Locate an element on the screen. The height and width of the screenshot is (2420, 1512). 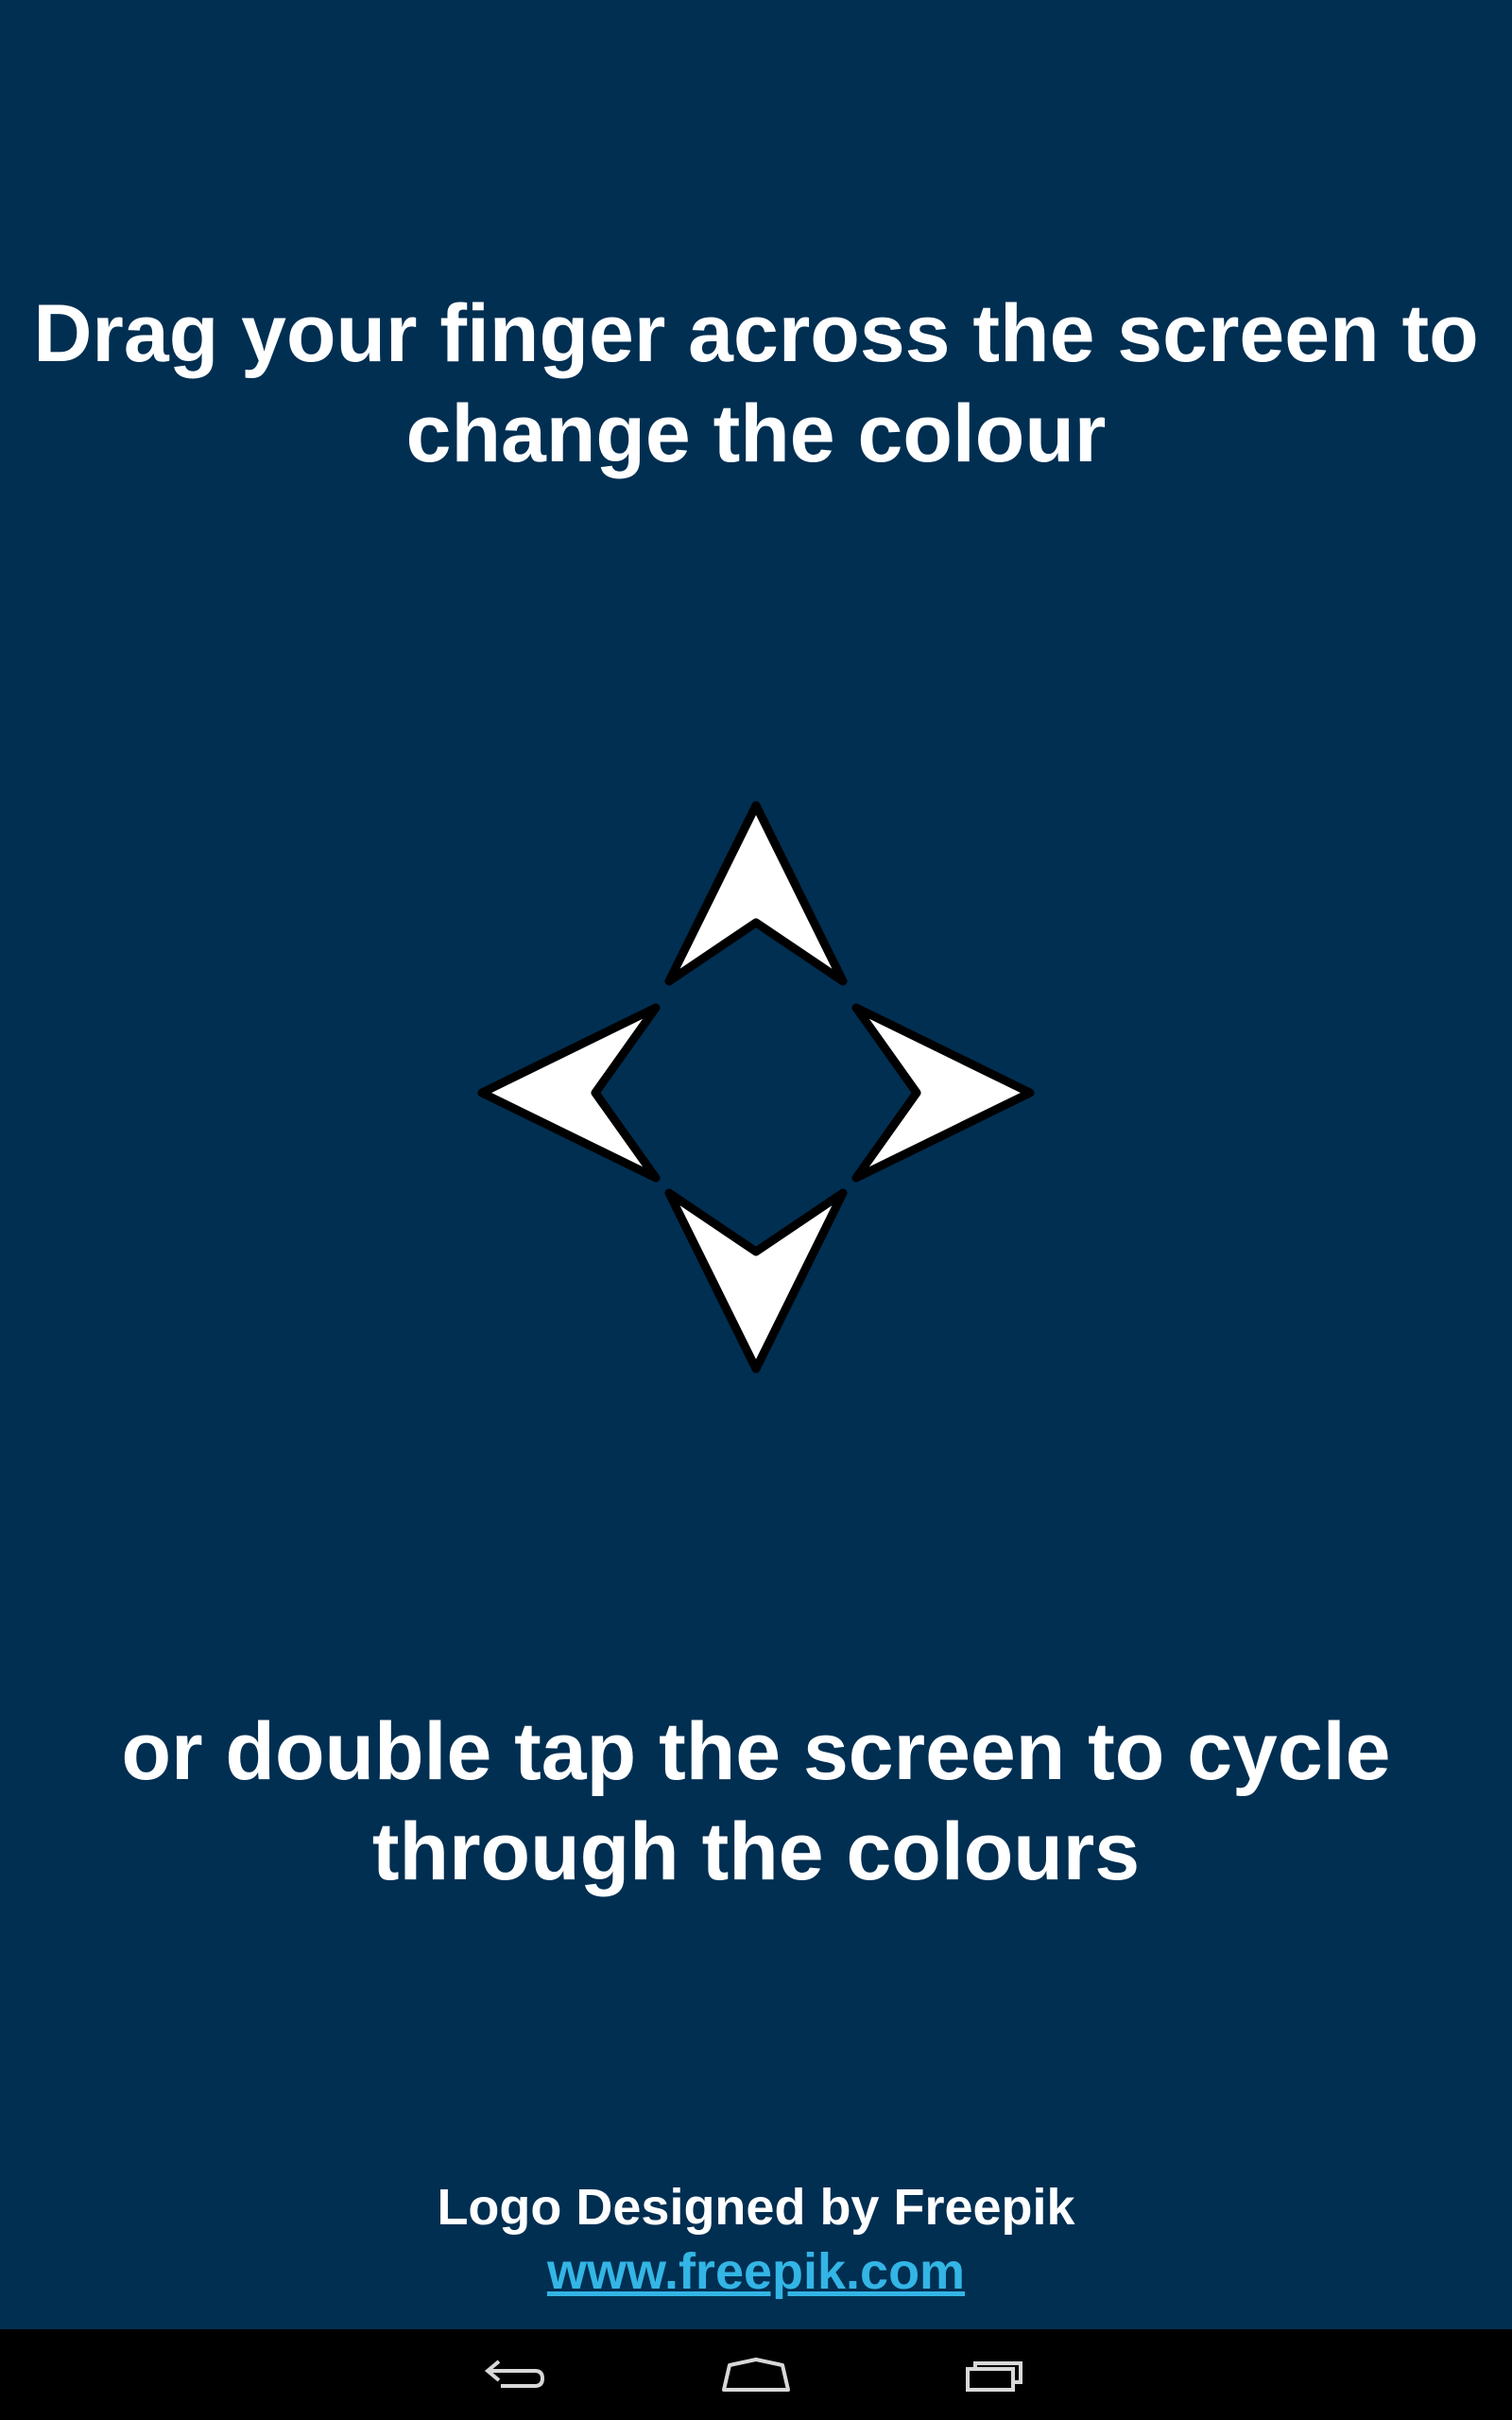
home-button is located at coordinates (756, 2374).